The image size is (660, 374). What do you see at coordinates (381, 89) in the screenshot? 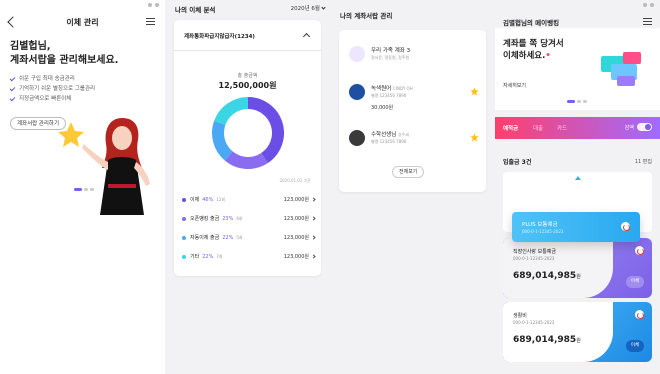
I see `account-name: 녹색원어` at bounding box center [381, 89].